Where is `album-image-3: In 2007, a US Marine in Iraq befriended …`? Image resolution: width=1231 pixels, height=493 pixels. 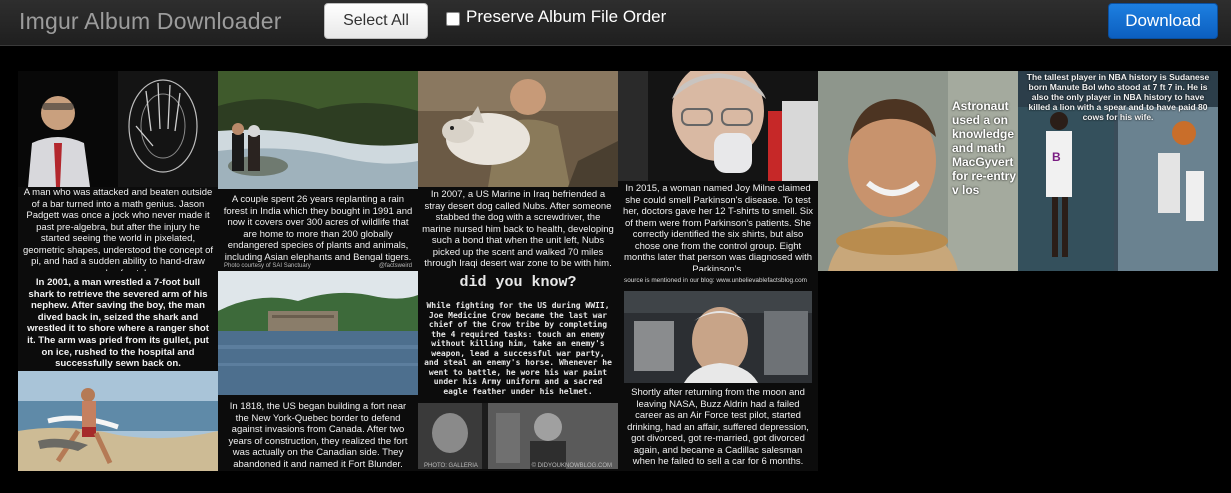 album-image-3: In 2007, a US Marine in Iraq befriended … is located at coordinates (518, 171).